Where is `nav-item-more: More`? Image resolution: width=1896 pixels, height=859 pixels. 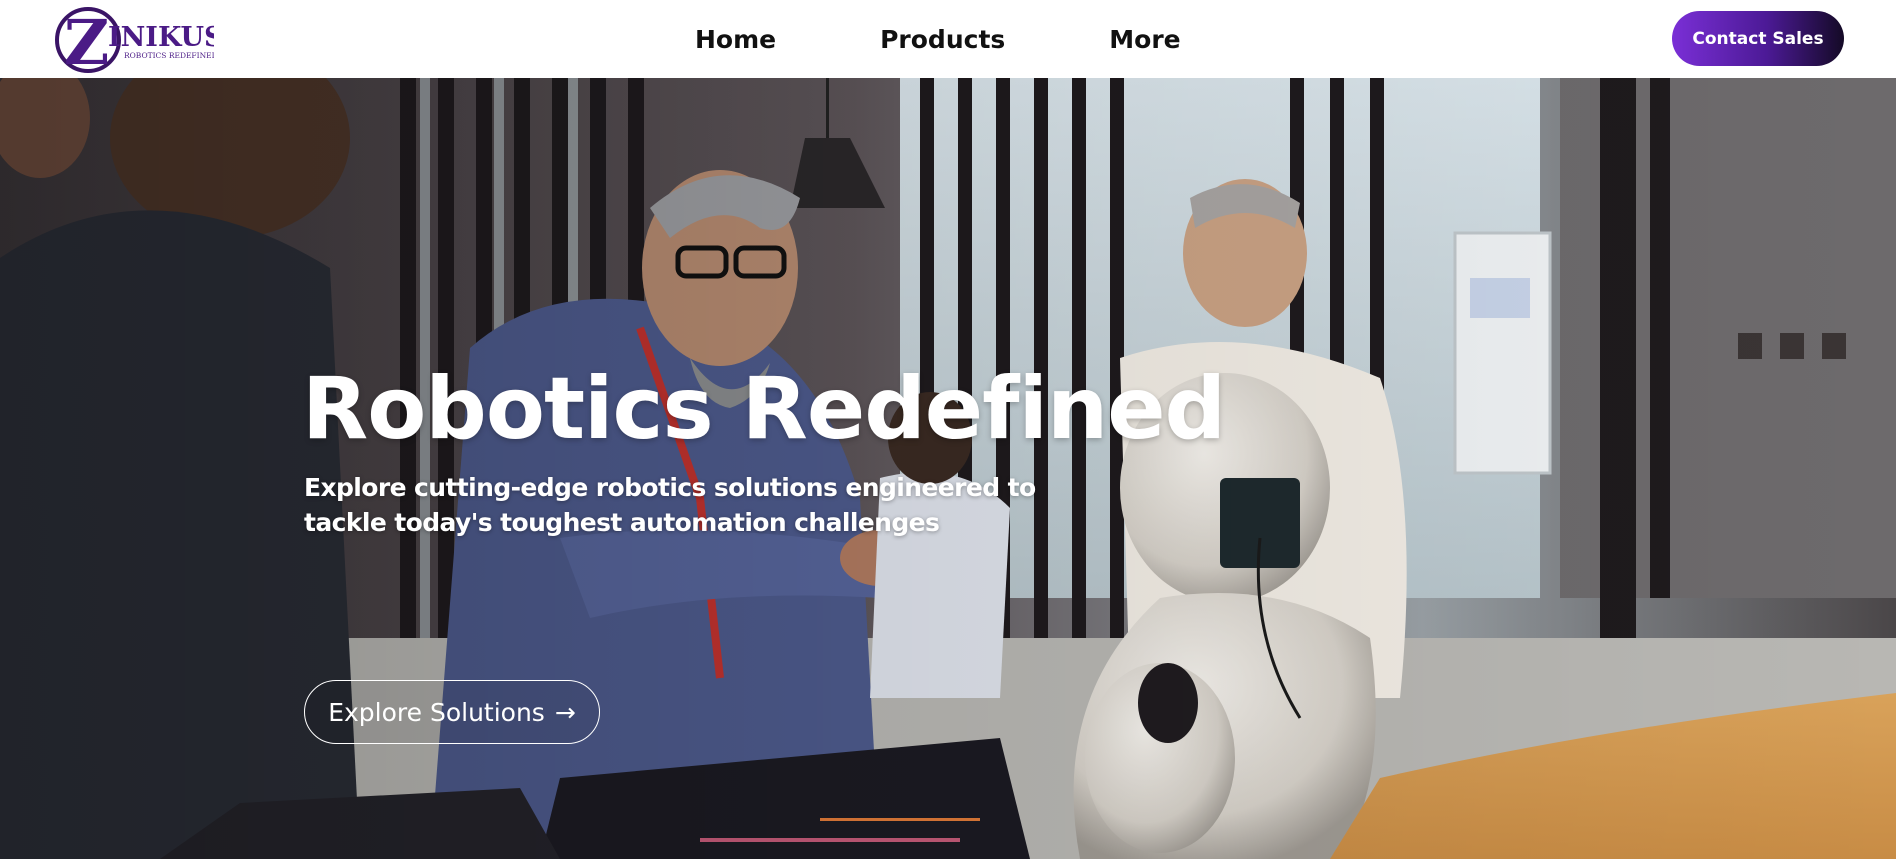 nav-item-more: More is located at coordinates (1144, 39).